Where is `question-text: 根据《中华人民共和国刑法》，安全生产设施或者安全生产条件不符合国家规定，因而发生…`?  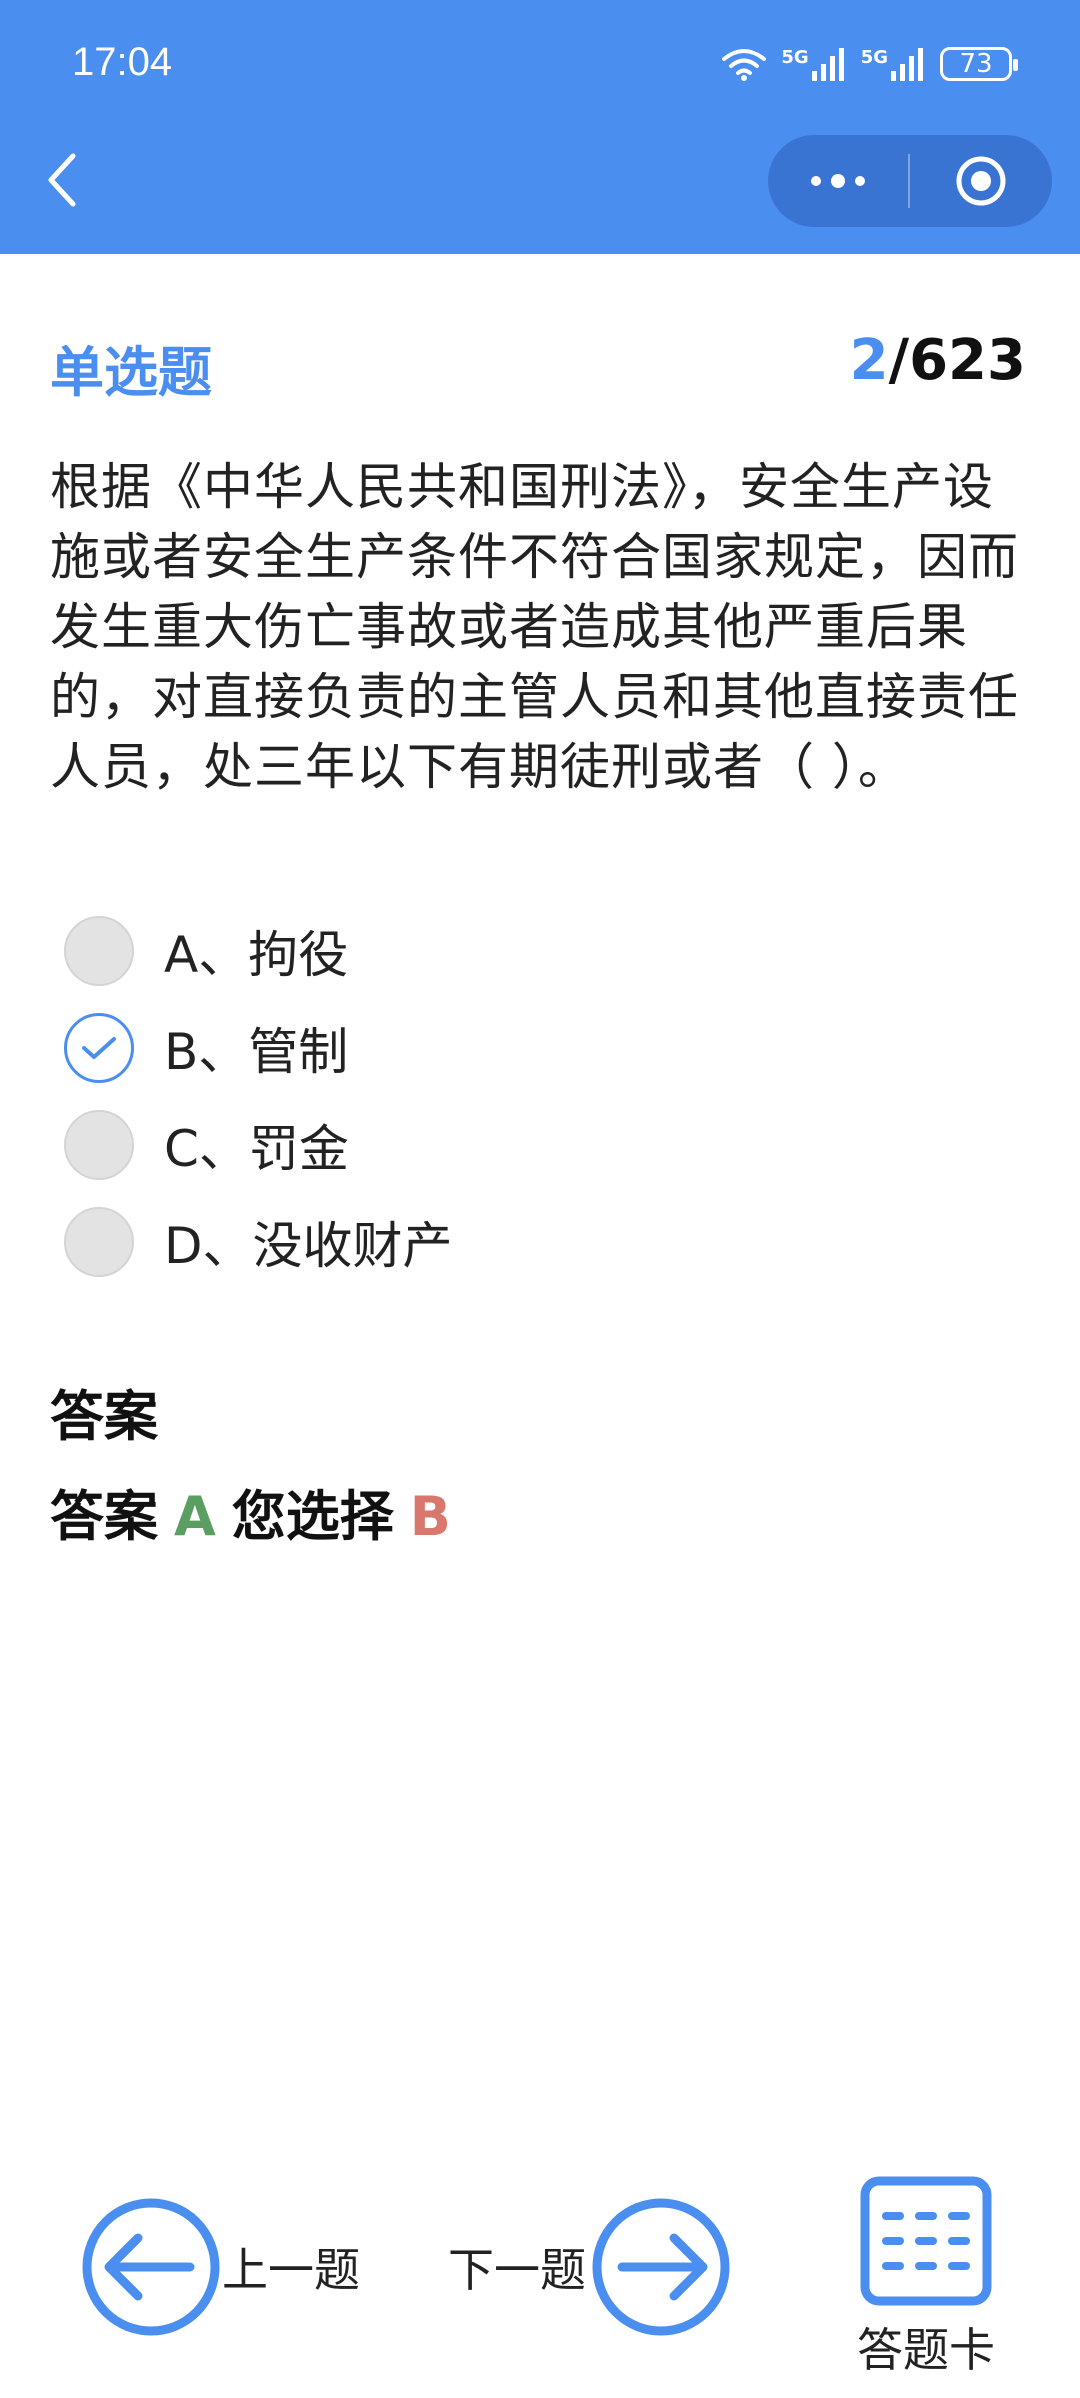 question-text: 根据《中华人民共和国刑法》，安全生产设施或者安全生产条件不符合国家规定，因而发生… is located at coordinates (534, 627).